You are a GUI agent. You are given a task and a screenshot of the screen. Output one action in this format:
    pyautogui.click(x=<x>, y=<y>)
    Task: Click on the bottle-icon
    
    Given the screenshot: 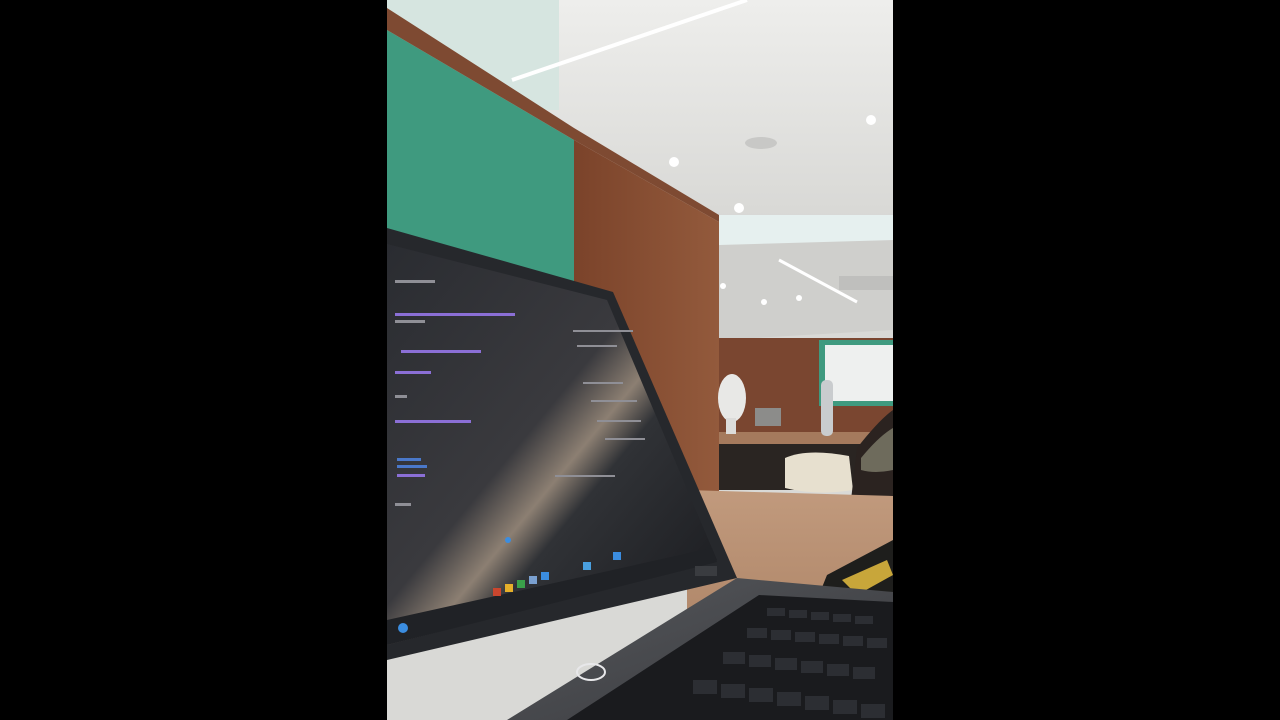 What is the action you would take?
    pyautogui.click(x=827, y=408)
    